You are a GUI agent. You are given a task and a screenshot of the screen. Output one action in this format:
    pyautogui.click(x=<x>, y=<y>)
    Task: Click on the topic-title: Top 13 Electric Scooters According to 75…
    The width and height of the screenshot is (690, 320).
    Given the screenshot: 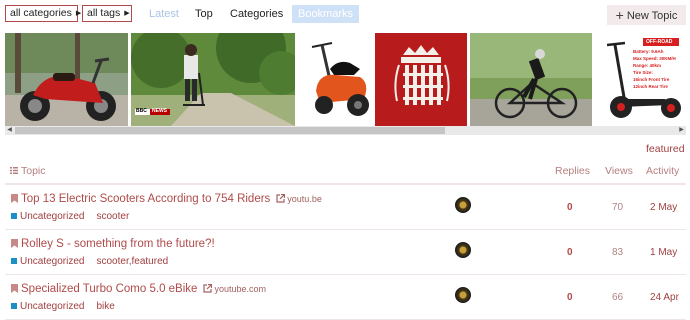 What is the action you would take?
    pyautogui.click(x=145, y=199)
    